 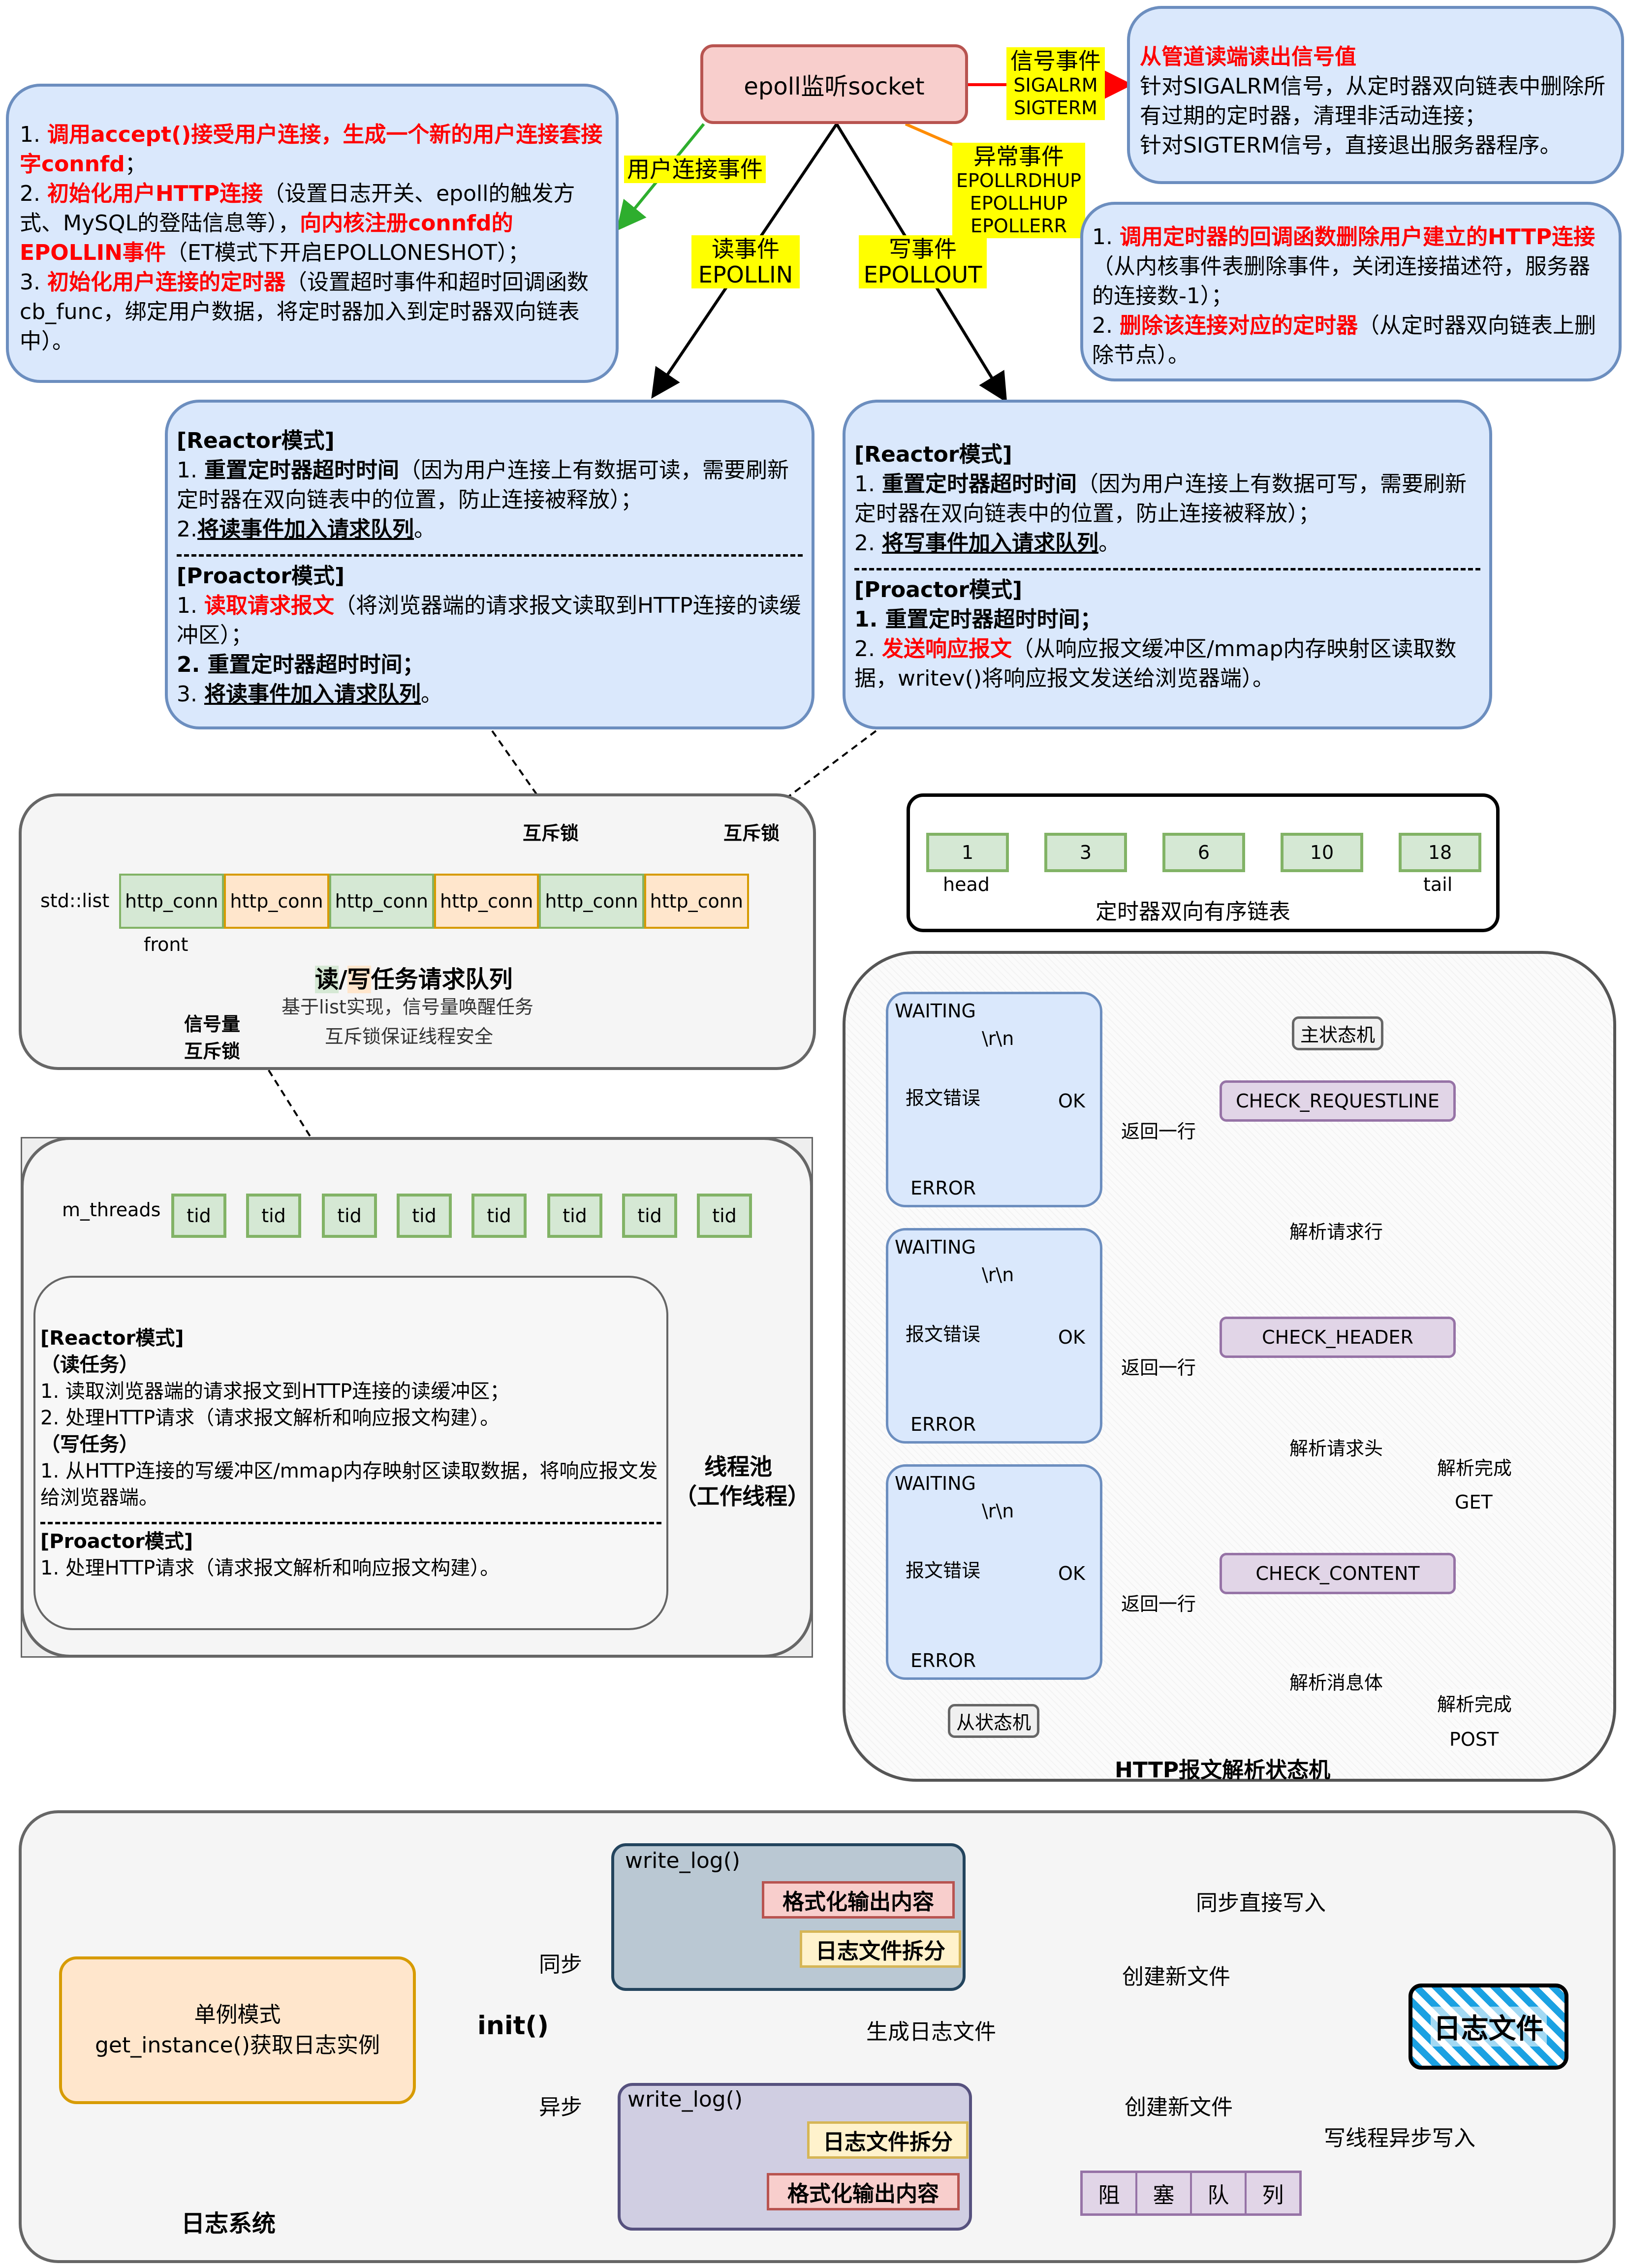 I want to click on queue-char: 列, so click(x=1273, y=2195).